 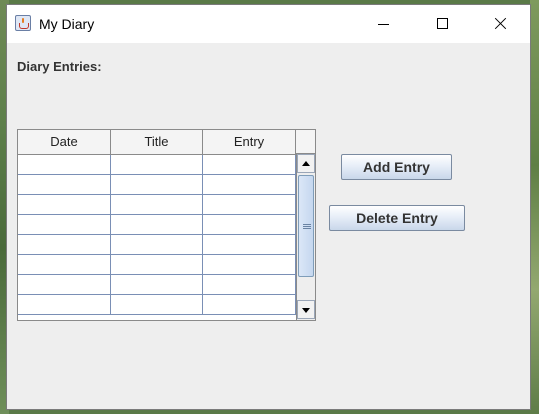 I want to click on column-header-entry: Entry, so click(x=249, y=142).